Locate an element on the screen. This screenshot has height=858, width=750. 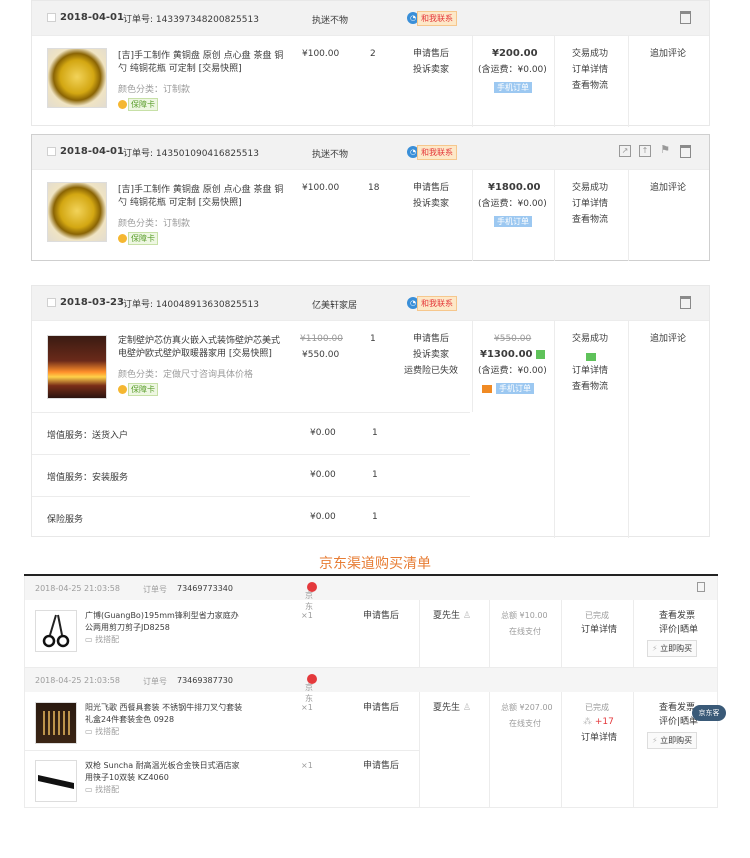
jd-customer-service-button: 京东客 is located at coordinates (709, 713).